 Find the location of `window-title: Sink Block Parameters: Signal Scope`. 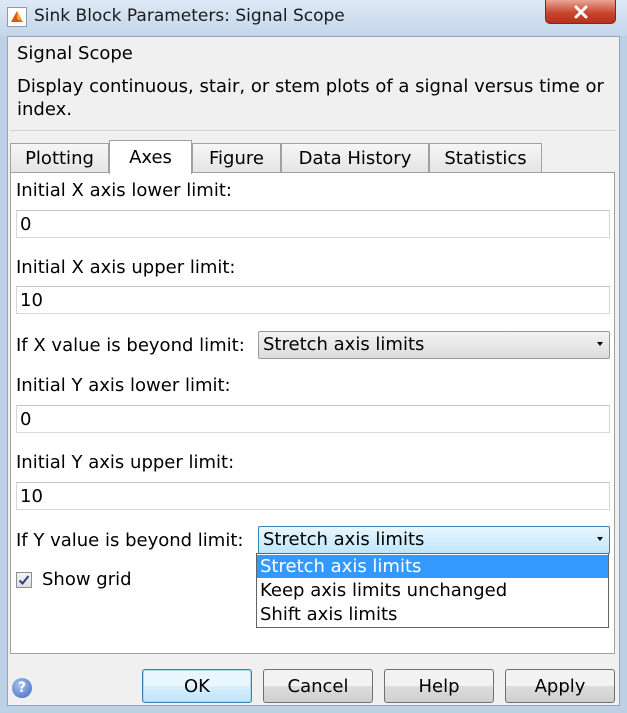

window-title: Sink Block Parameters: Signal Scope is located at coordinates (189, 16).